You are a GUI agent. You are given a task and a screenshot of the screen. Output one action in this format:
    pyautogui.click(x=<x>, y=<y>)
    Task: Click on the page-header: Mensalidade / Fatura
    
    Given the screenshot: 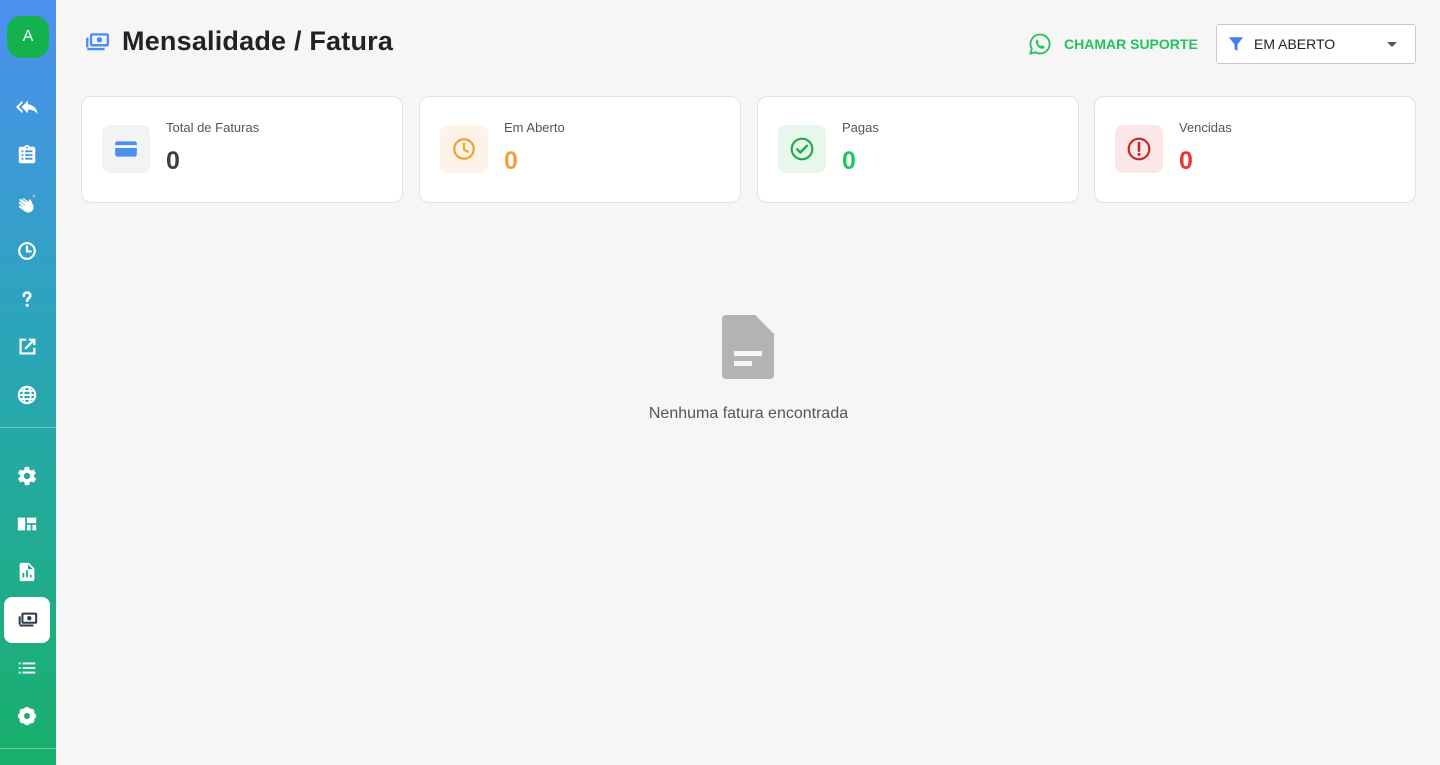 What is the action you would take?
    pyautogui.click(x=237, y=41)
    